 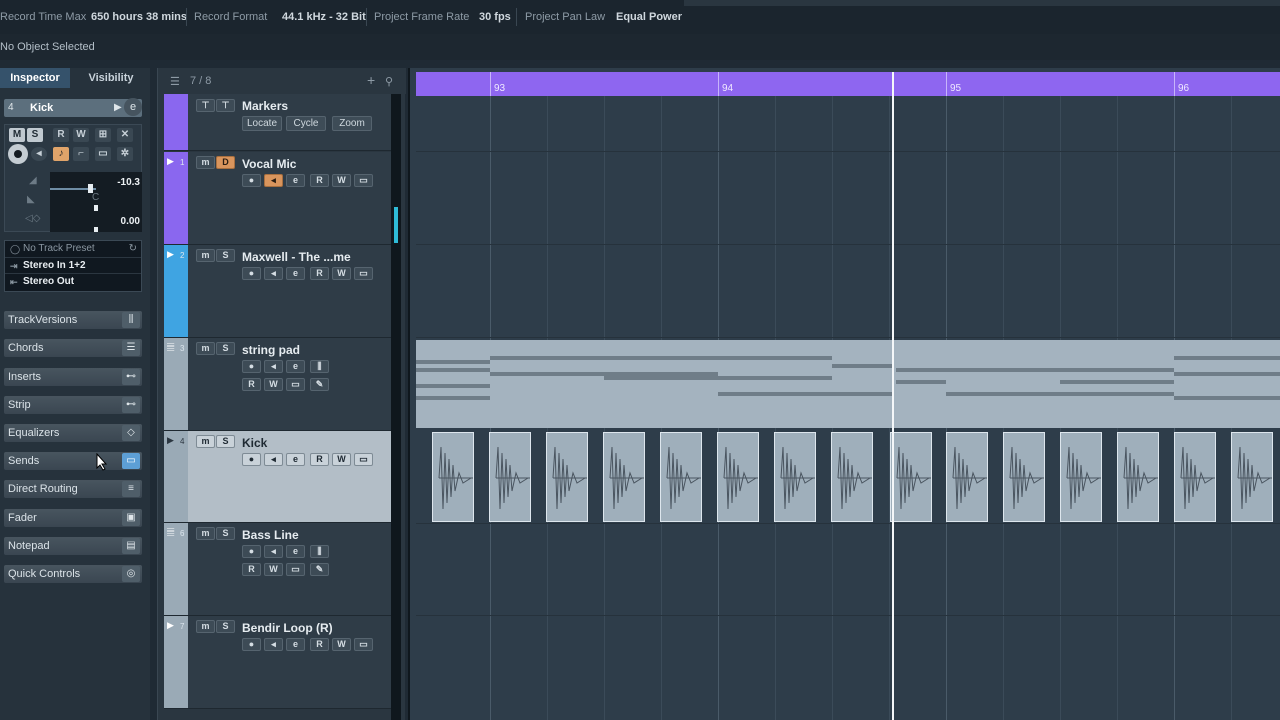 What do you see at coordinates (176, 122) in the screenshot?
I see `track-color-strip` at bounding box center [176, 122].